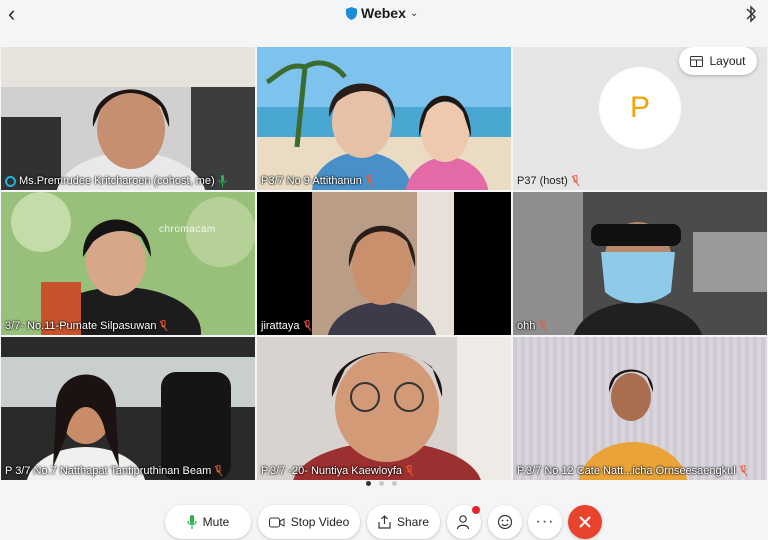  What do you see at coordinates (751, 14) in the screenshot?
I see `bluetooth-icon` at bounding box center [751, 14].